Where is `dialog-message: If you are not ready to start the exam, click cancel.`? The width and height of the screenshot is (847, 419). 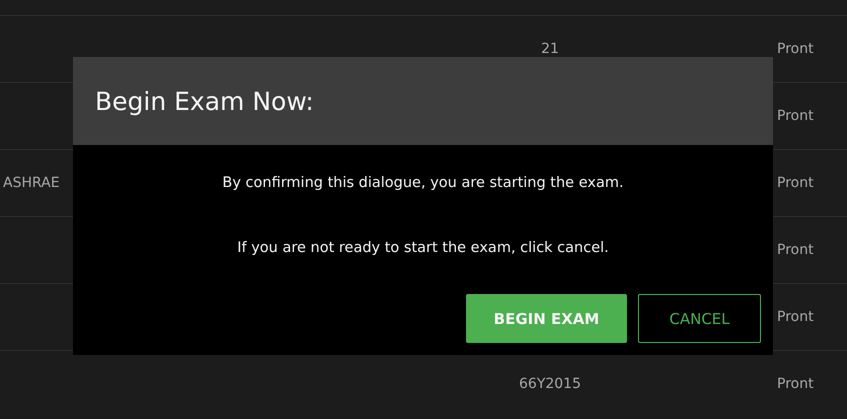
dialog-message: If you are not ready to start the exam, click cancel. is located at coordinates (423, 248).